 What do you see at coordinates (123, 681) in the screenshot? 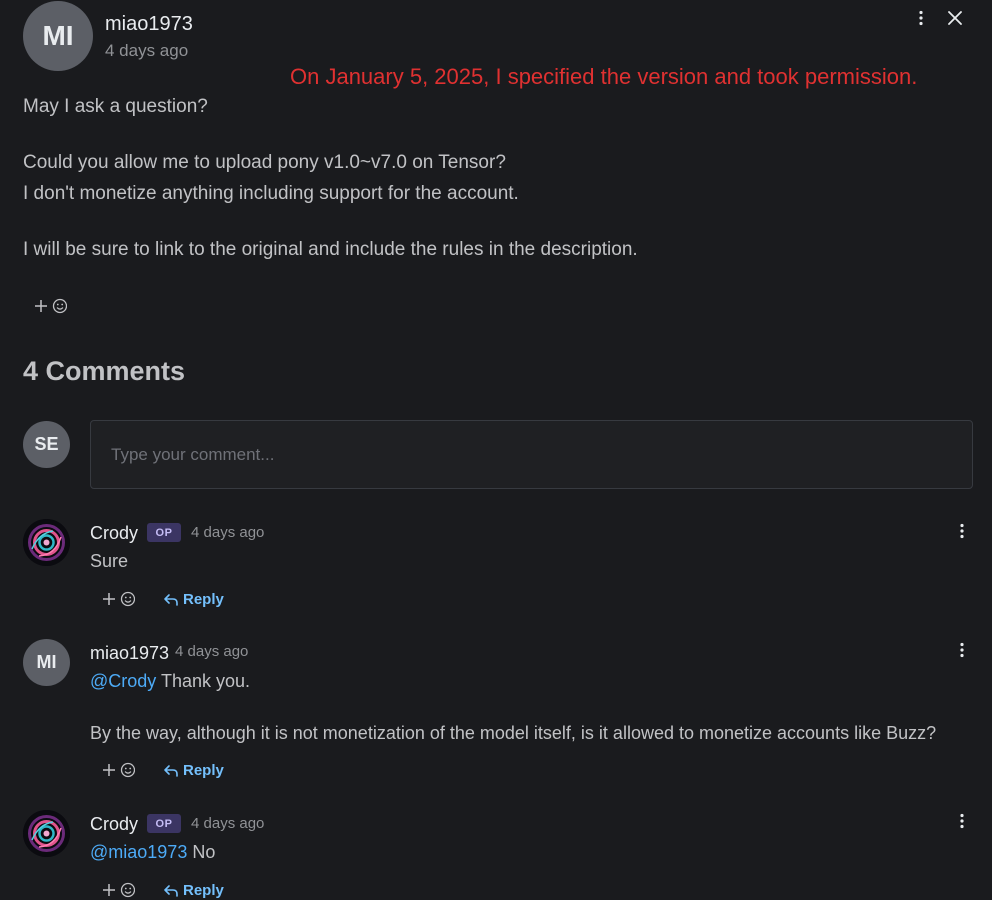
I see `mention-link: @Crody` at bounding box center [123, 681].